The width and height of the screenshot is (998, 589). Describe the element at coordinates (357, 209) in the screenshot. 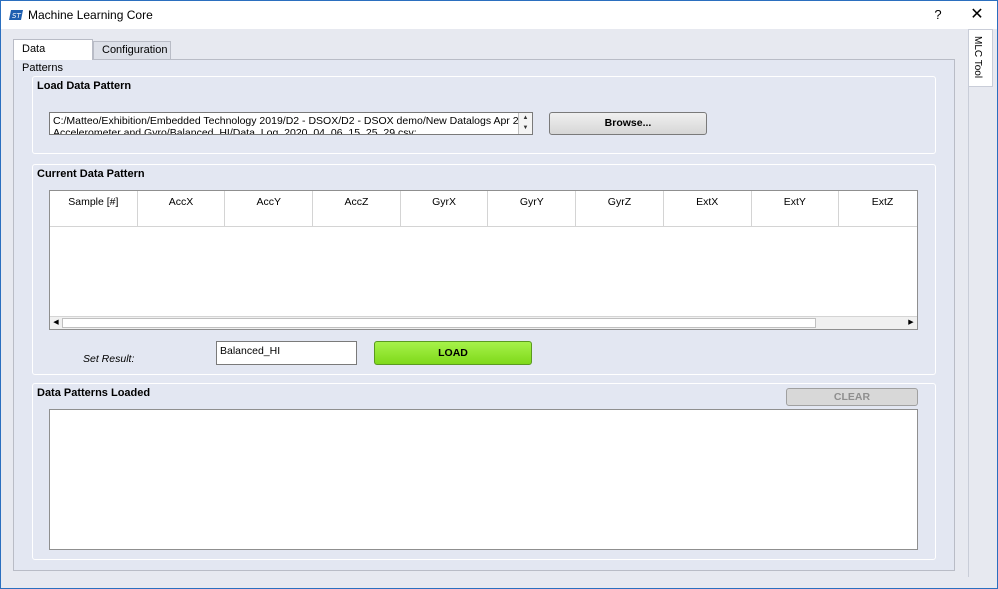

I see `column-header: AccZ` at that location.